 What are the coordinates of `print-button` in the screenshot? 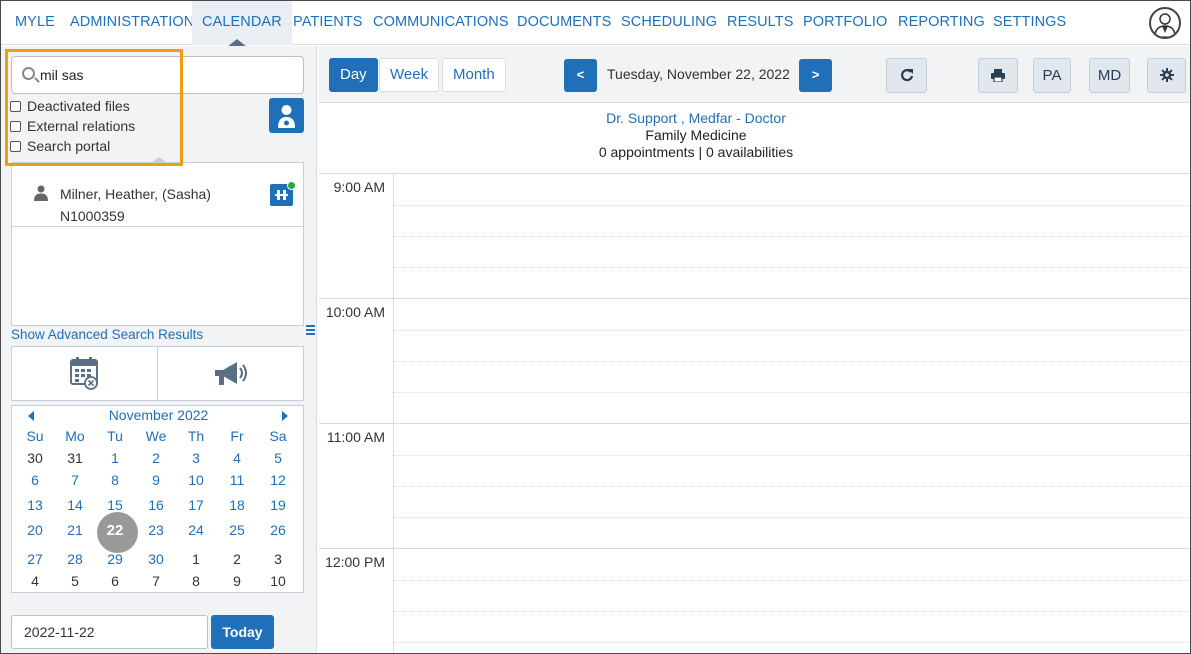 It's located at (998, 75).